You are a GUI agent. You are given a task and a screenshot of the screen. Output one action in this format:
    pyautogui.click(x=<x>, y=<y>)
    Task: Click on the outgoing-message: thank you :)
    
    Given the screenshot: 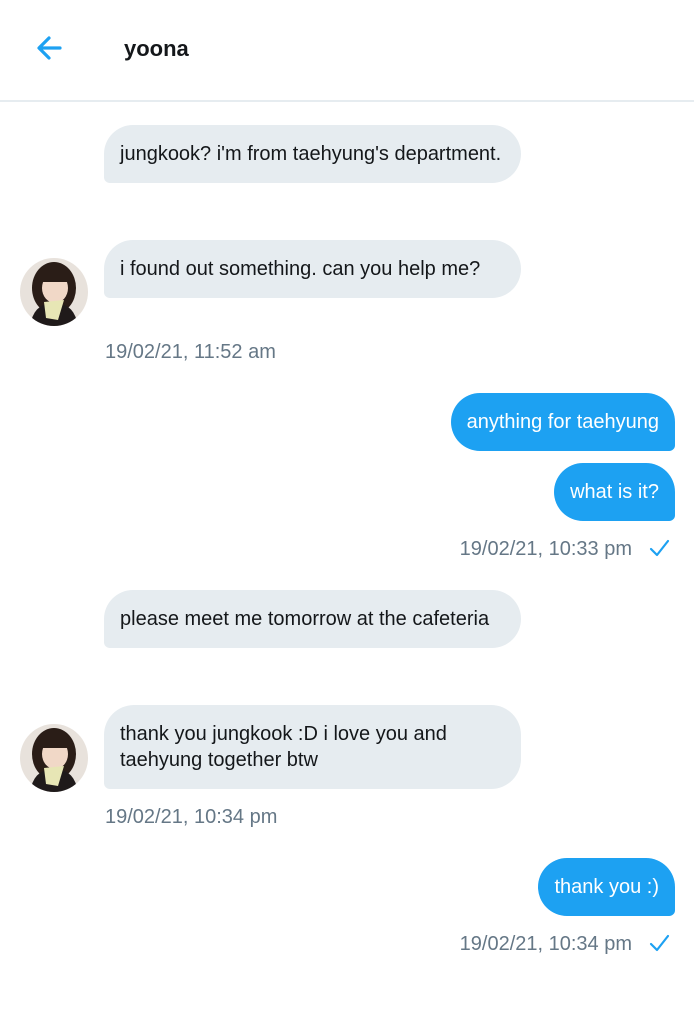 What is the action you would take?
    pyautogui.click(x=606, y=887)
    